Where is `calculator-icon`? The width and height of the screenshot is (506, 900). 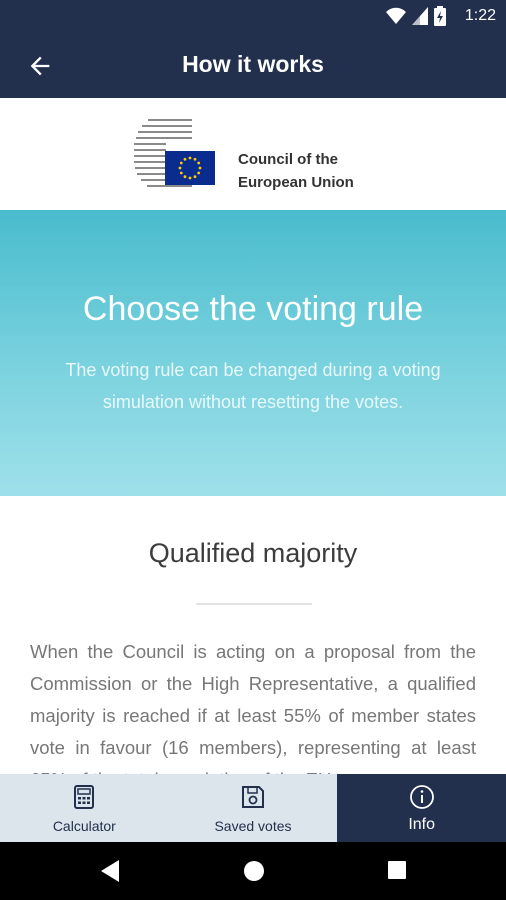
calculator-icon is located at coordinates (84, 797).